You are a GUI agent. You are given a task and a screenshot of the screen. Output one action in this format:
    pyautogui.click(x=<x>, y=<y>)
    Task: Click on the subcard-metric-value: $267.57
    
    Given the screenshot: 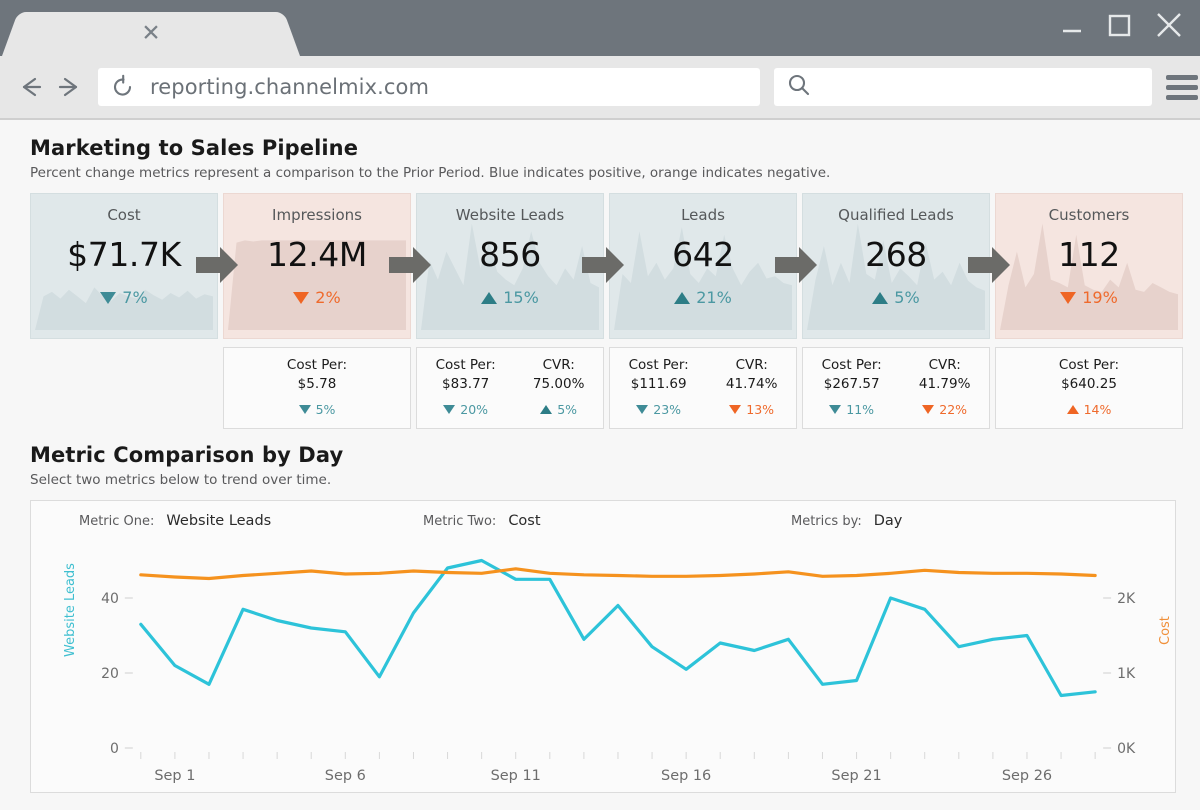 What is the action you would take?
    pyautogui.click(x=851, y=384)
    